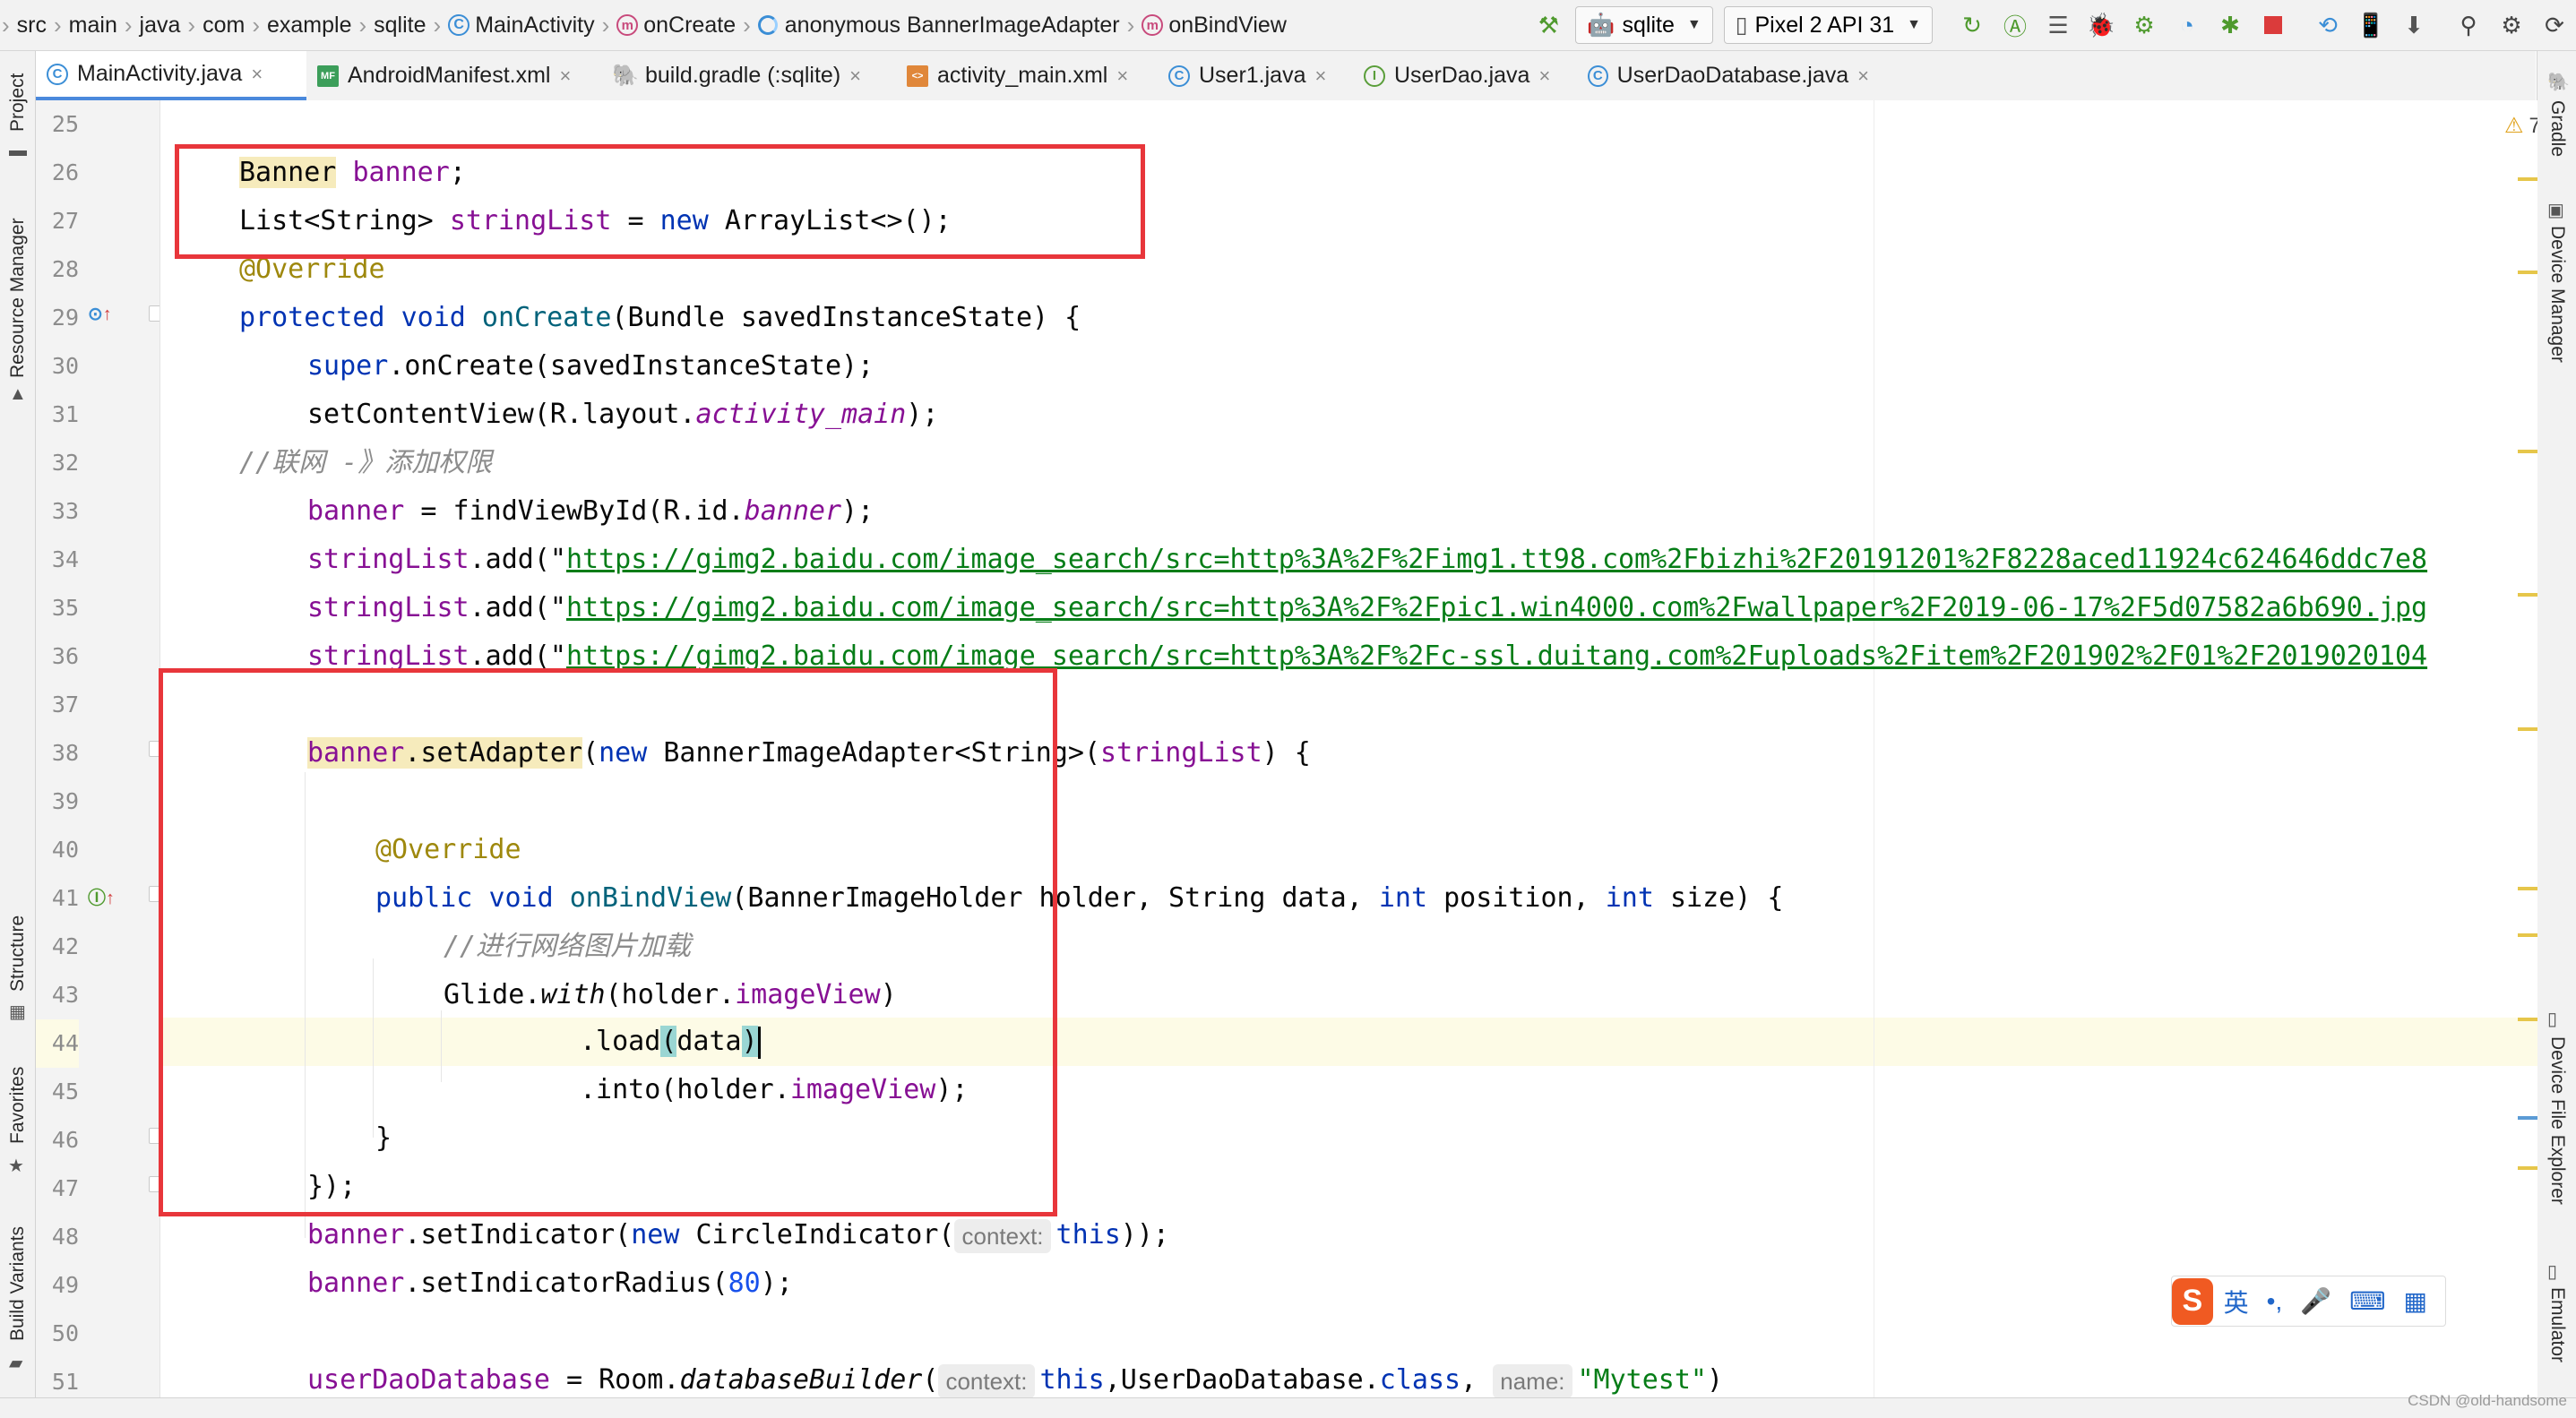  I want to click on sdk-manager-icon: ⬇, so click(2414, 25).